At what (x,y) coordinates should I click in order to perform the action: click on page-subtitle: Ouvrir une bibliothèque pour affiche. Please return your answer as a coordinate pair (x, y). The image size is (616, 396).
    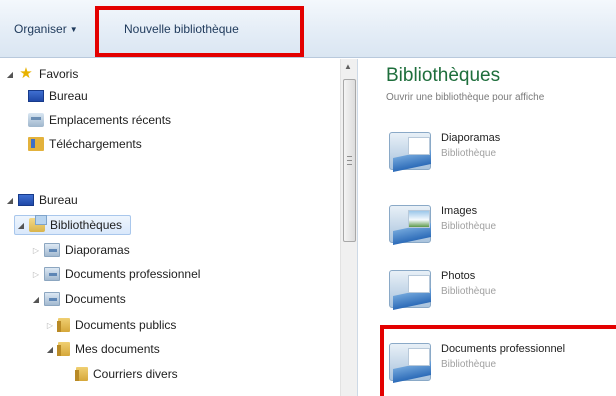
    Looking at the image, I should click on (465, 97).